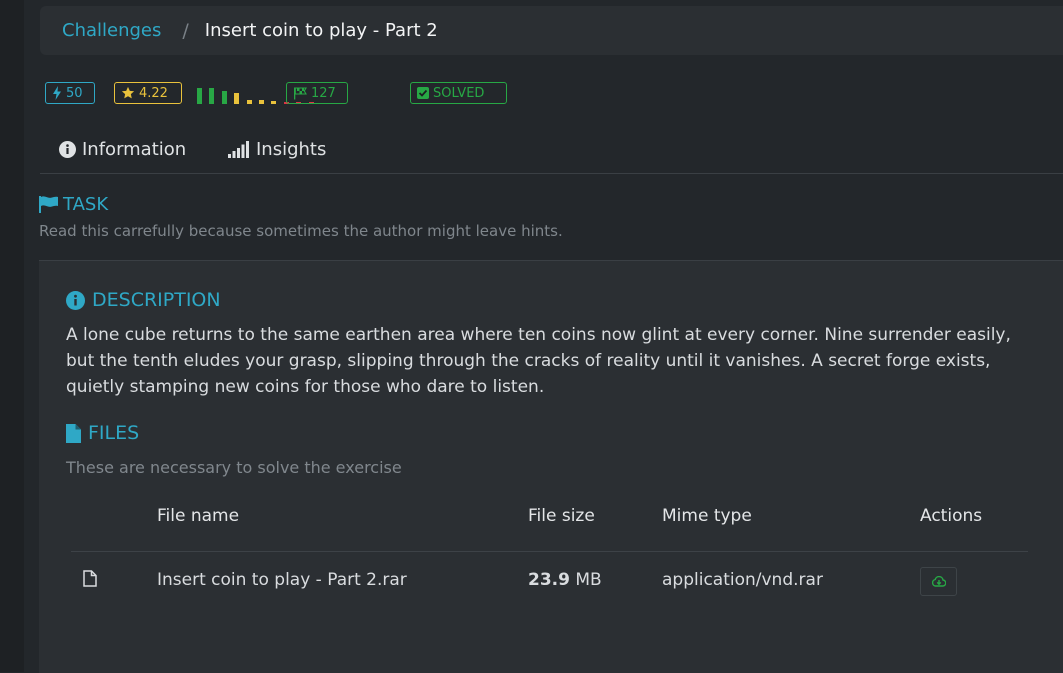 The image size is (1063, 673). I want to click on solves-badge: 127, so click(317, 93).